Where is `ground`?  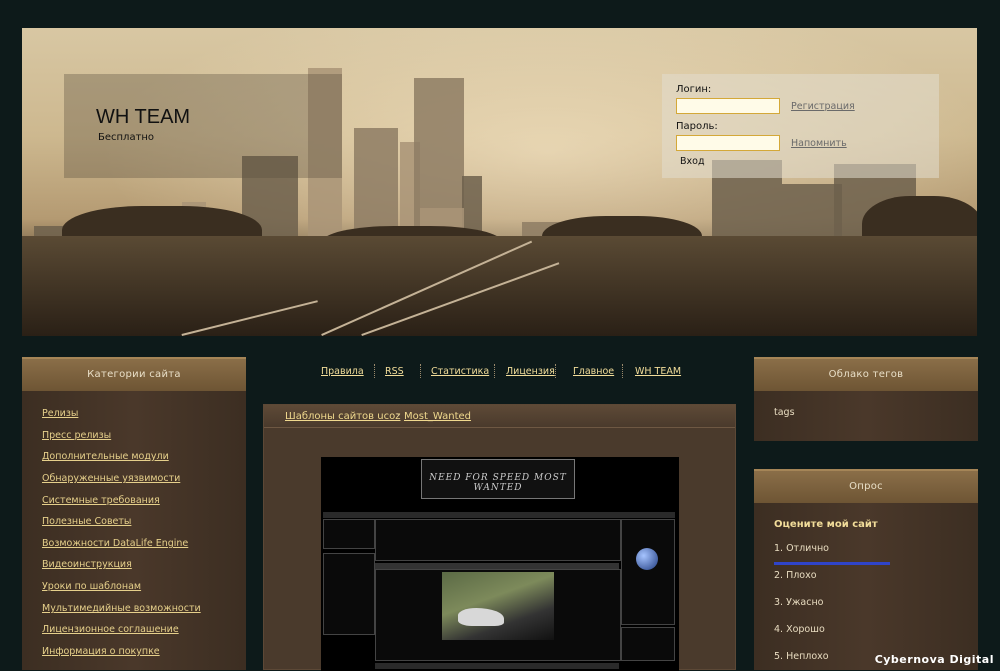 ground is located at coordinates (499, 286).